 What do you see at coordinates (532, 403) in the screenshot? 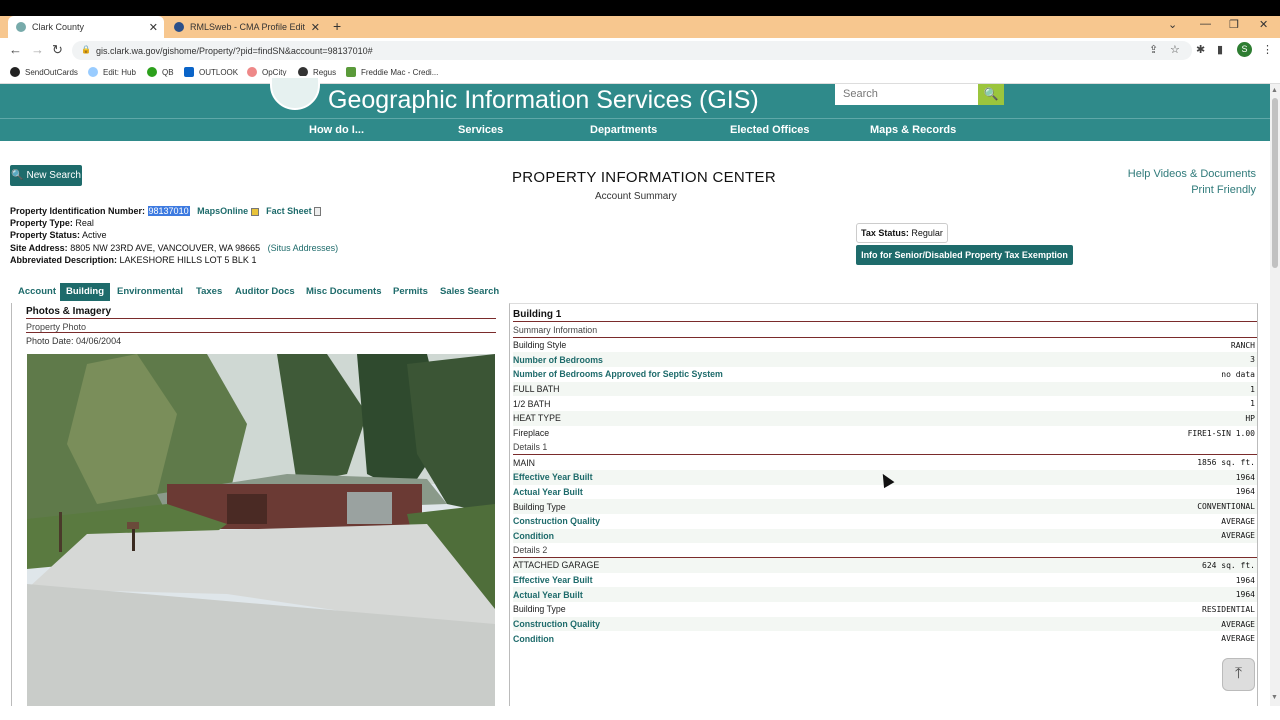
I see `detail-label: 1/2 BATH` at bounding box center [532, 403].